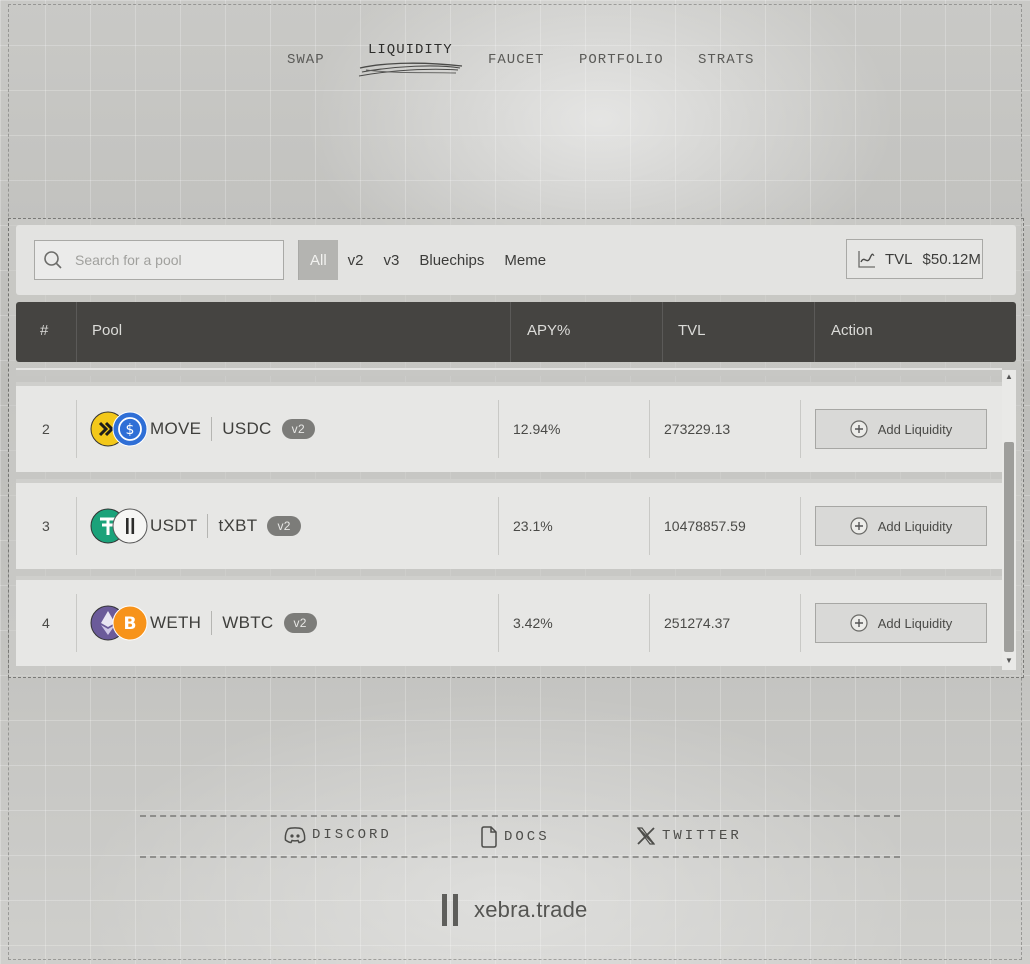 The width and height of the screenshot is (1030, 964). Describe the element at coordinates (318, 260) in the screenshot. I see `filter-all: All` at that location.